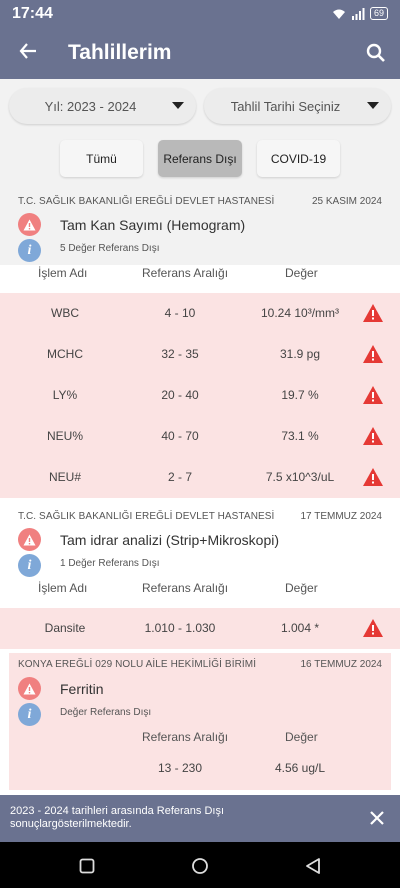 The height and width of the screenshot is (888, 400). I want to click on back-nav-icon, so click(313, 866).